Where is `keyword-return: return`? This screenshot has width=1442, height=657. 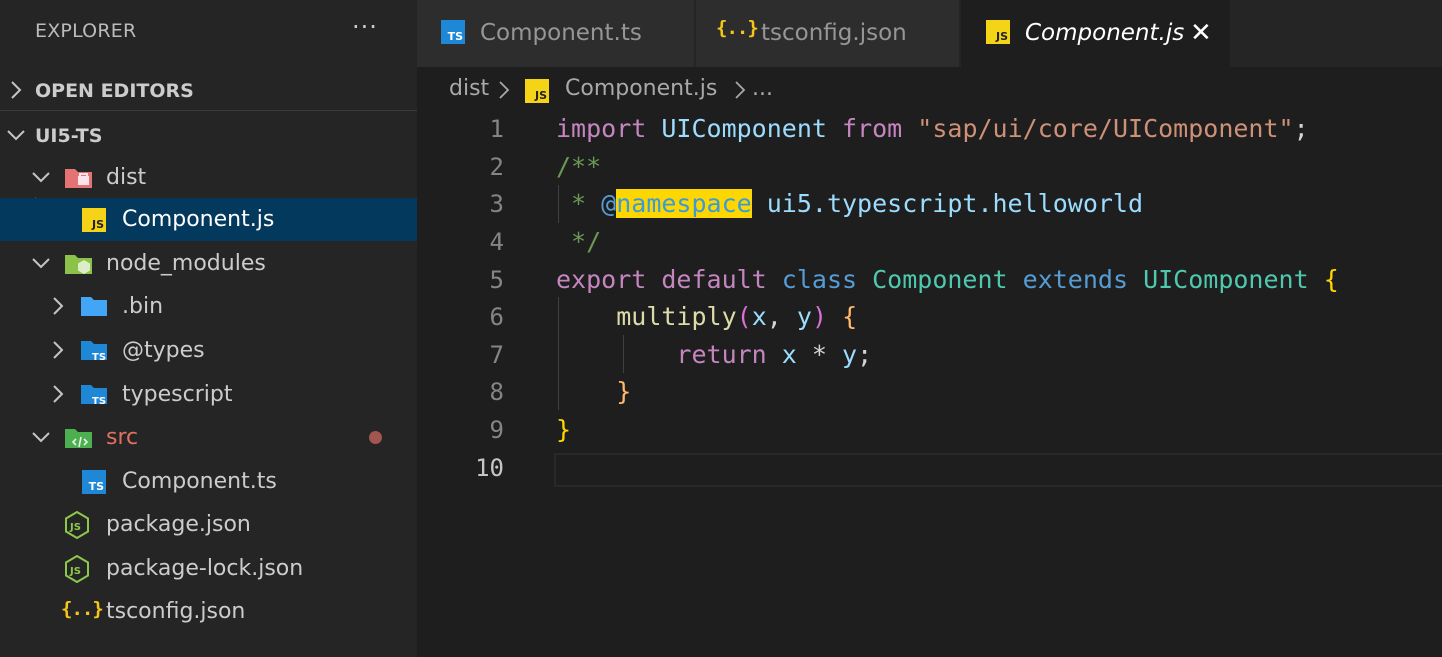
keyword-return: return is located at coordinates (721, 354).